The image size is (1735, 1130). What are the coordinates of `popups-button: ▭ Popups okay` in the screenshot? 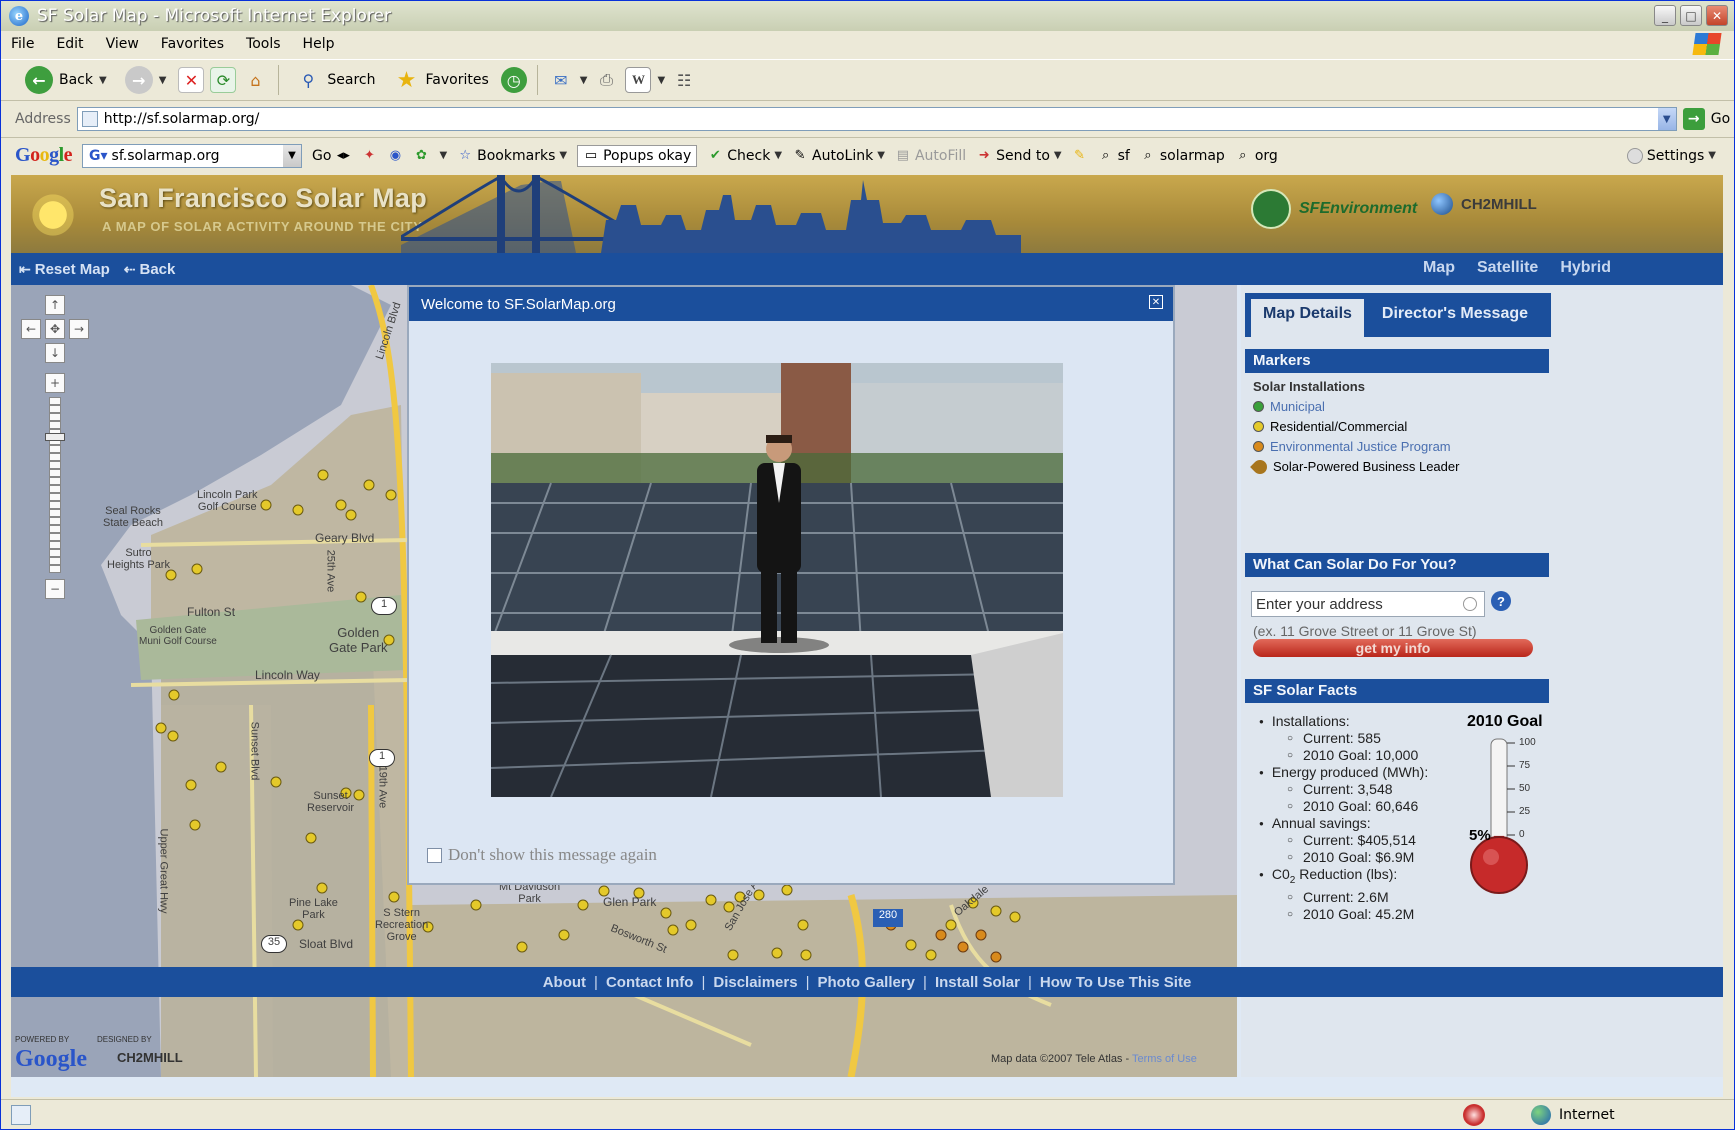 It's located at (637, 155).